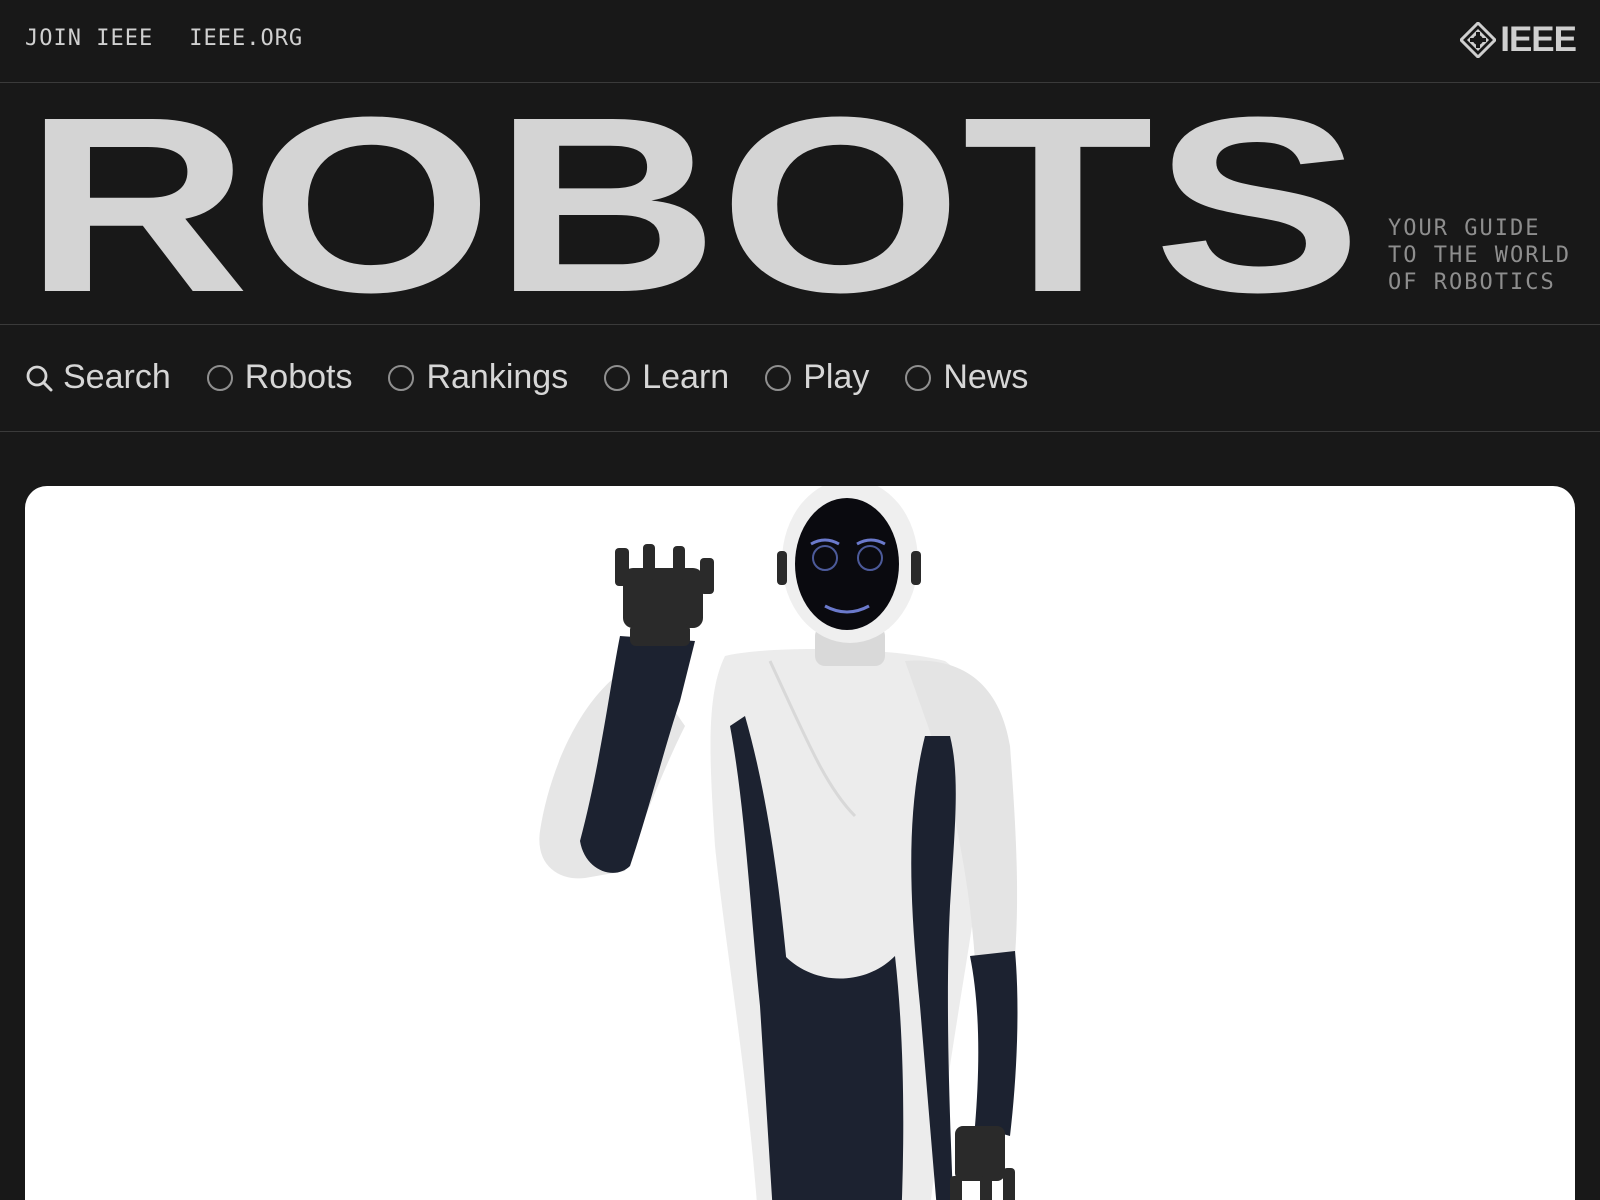 The height and width of the screenshot is (1200, 1600). What do you see at coordinates (89, 38) in the screenshot?
I see `join-ieee-link: JOIN IEEE` at bounding box center [89, 38].